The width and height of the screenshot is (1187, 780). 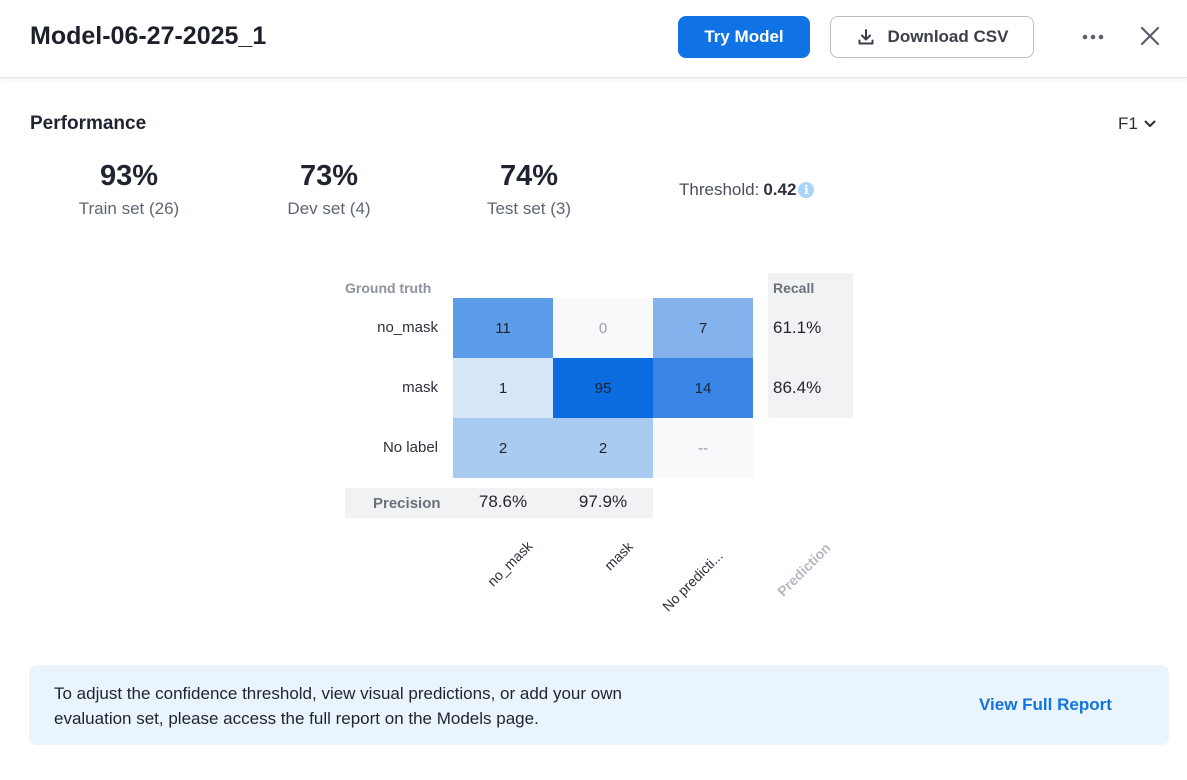 What do you see at coordinates (388, 288) in the screenshot?
I see `ground-truth-label: Ground truth` at bounding box center [388, 288].